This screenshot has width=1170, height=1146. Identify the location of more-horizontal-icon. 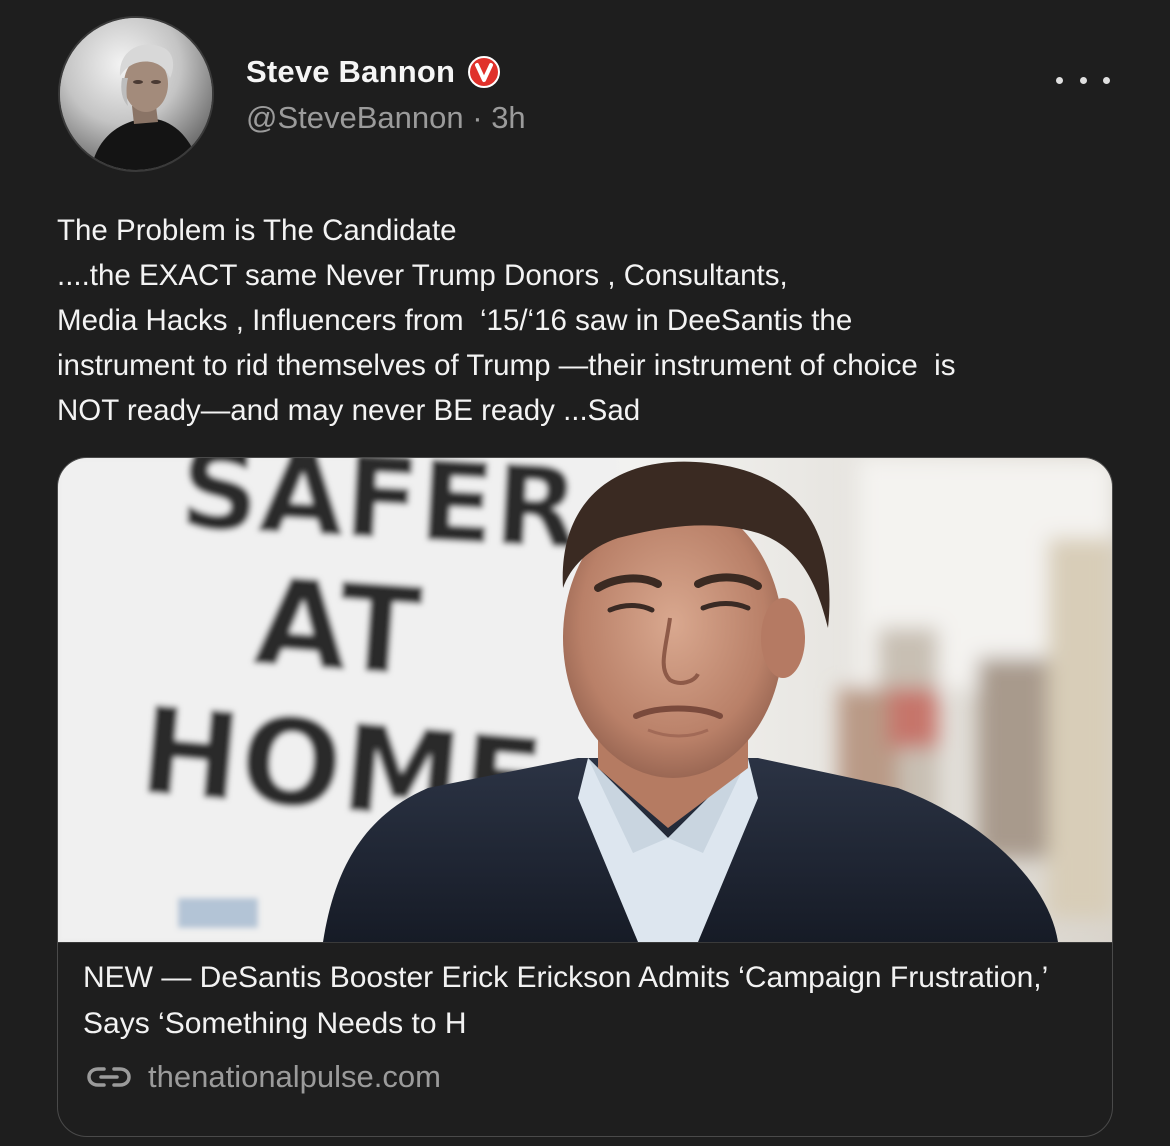
(1083, 80).